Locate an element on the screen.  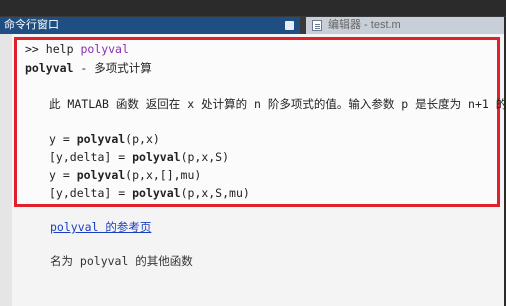
panel-menu-icon is located at coordinates (289, 25).